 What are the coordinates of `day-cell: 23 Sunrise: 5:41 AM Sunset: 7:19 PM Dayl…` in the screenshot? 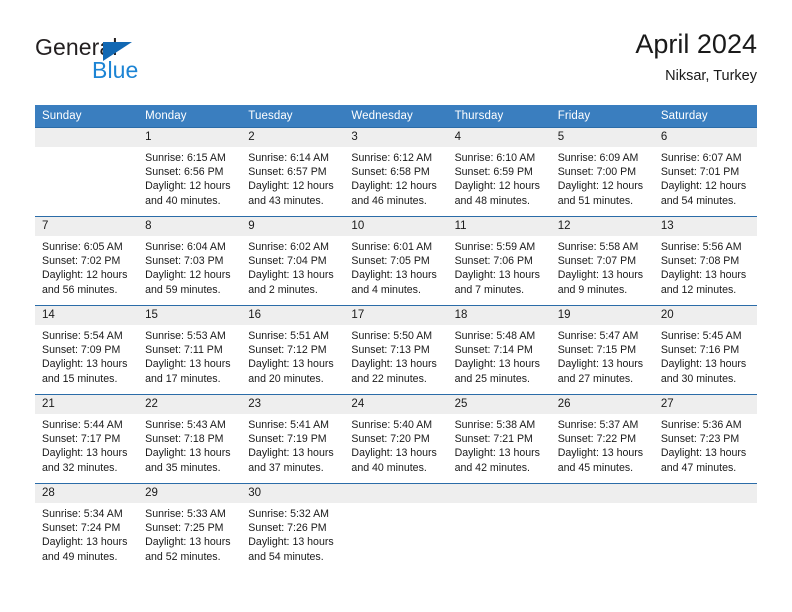 It's located at (293, 439).